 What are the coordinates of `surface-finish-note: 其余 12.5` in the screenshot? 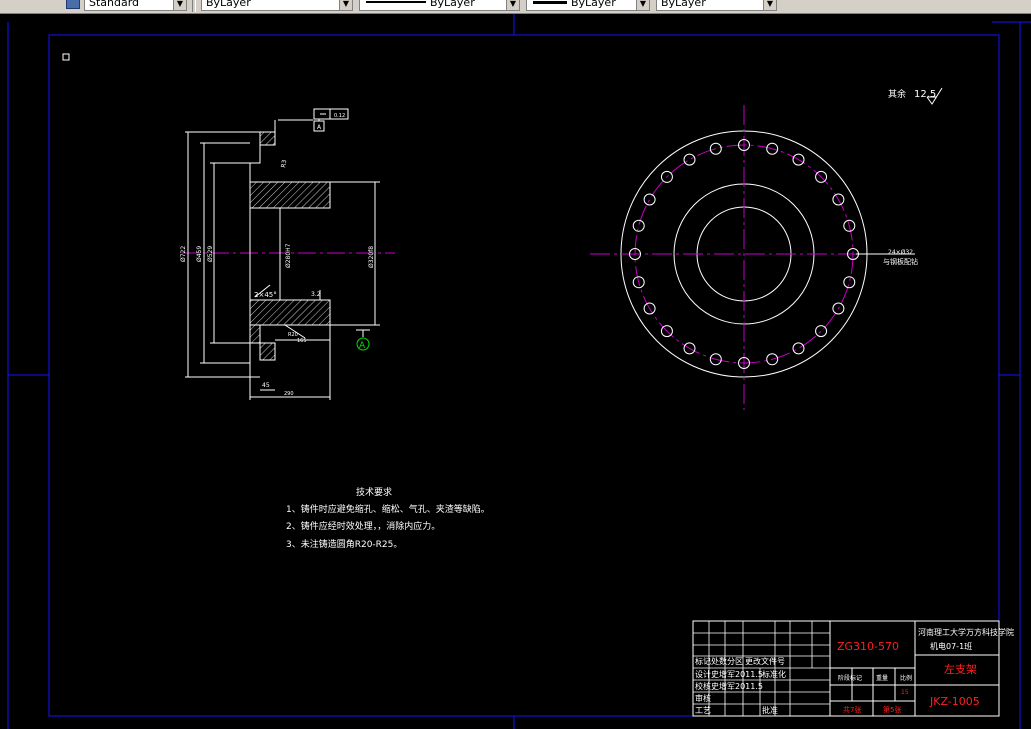 It's located at (915, 96).